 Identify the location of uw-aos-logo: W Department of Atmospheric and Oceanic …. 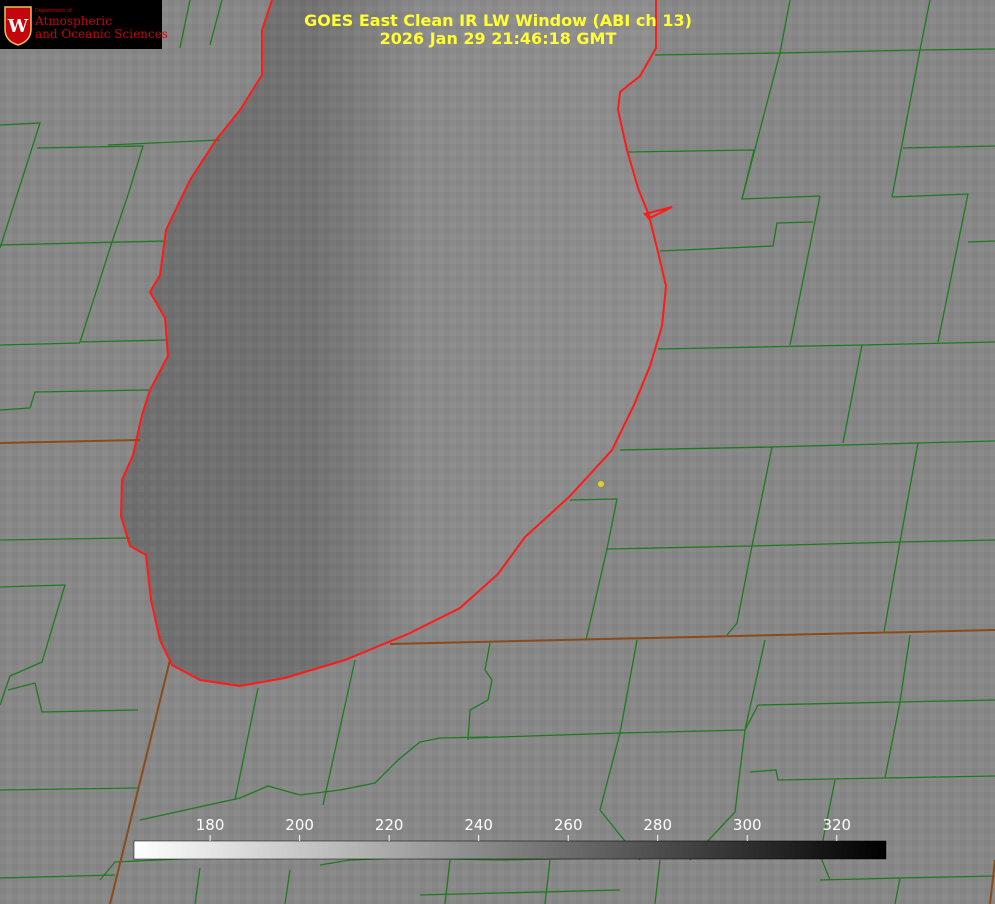
(84, 24).